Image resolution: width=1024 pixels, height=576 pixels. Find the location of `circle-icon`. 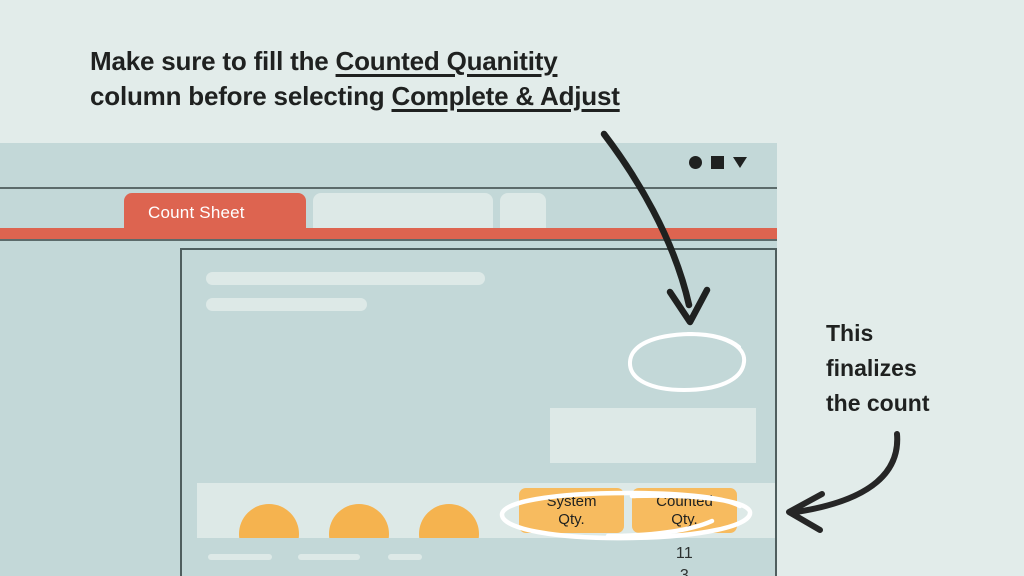

circle-icon is located at coordinates (695, 162).